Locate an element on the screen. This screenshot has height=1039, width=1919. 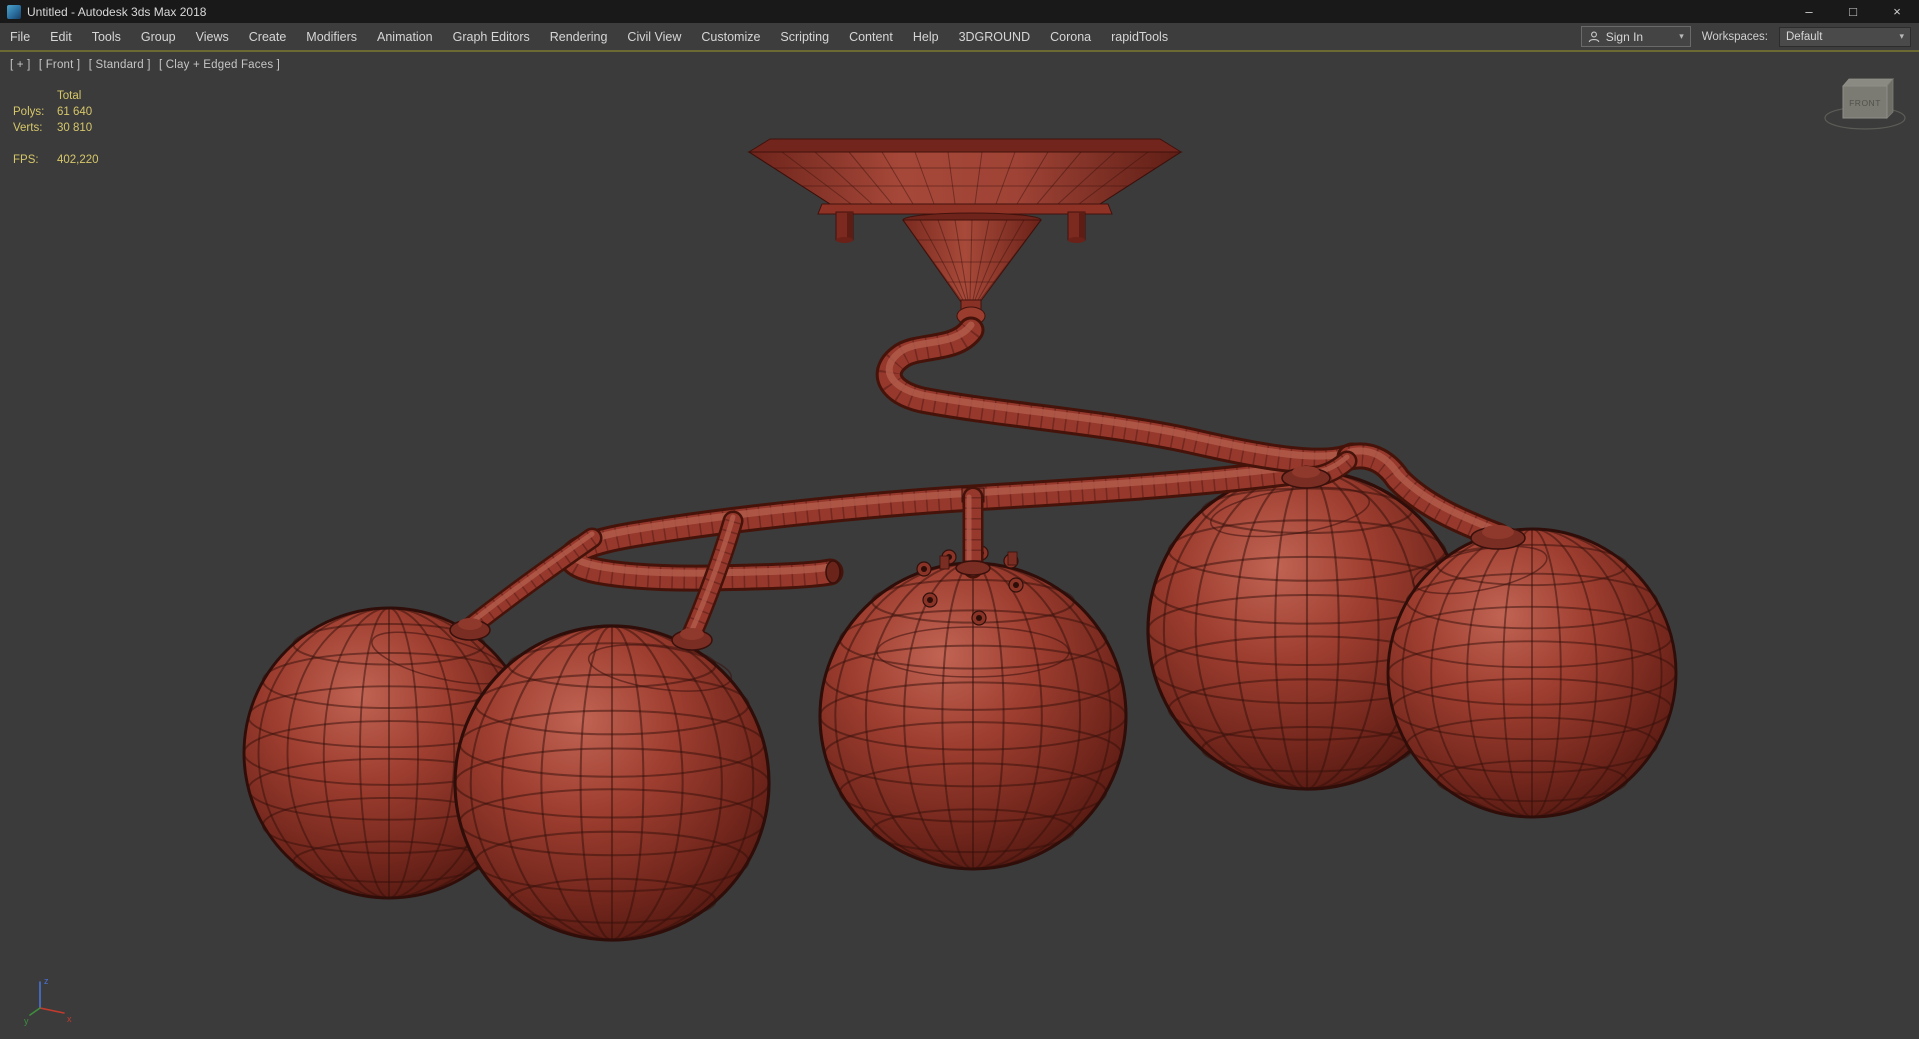
menu-item-rapidtools: rapidTools is located at coordinates (1139, 37).